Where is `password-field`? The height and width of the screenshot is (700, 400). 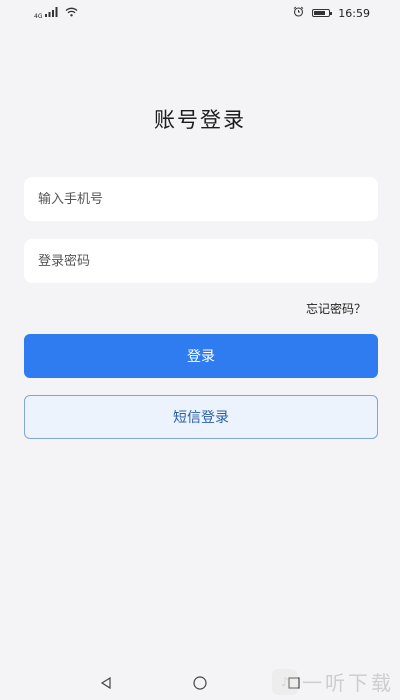
password-field is located at coordinates (201, 261).